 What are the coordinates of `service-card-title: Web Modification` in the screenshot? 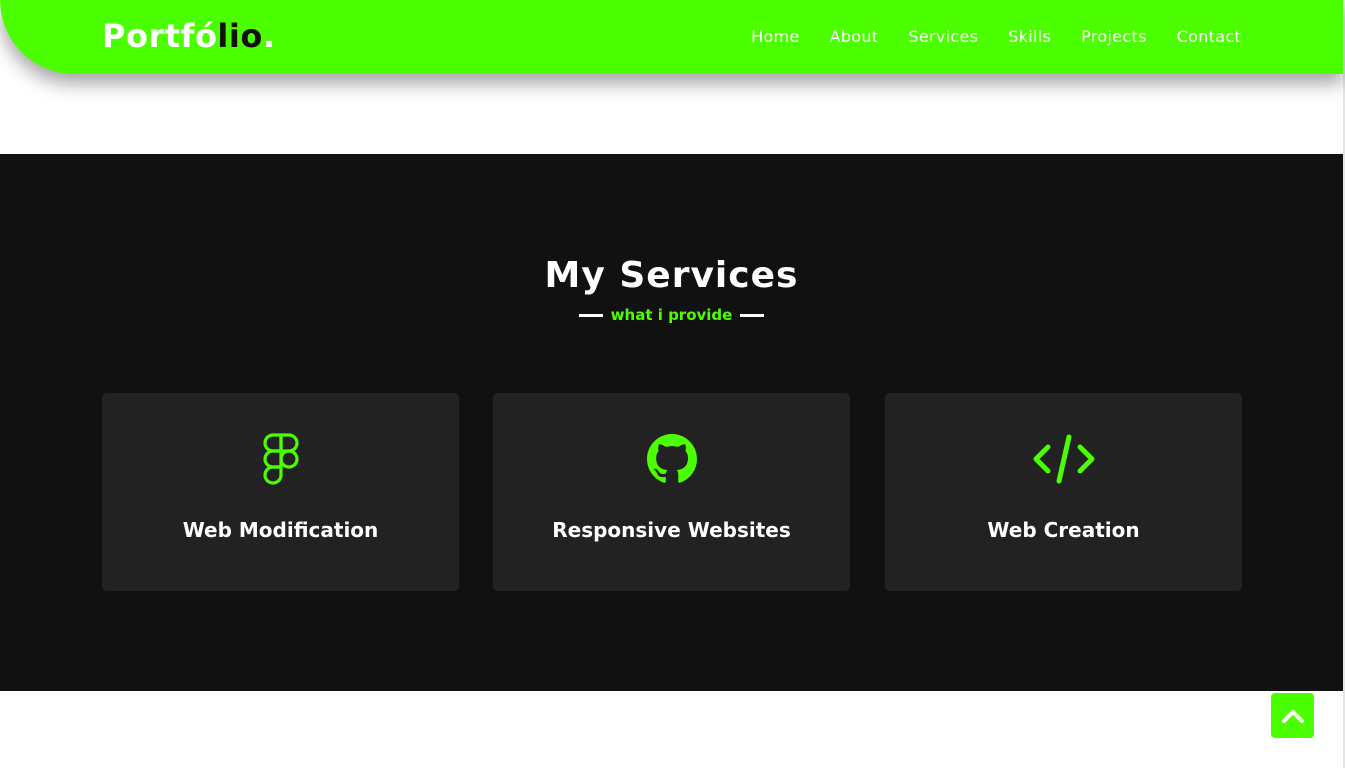 It's located at (280, 530).